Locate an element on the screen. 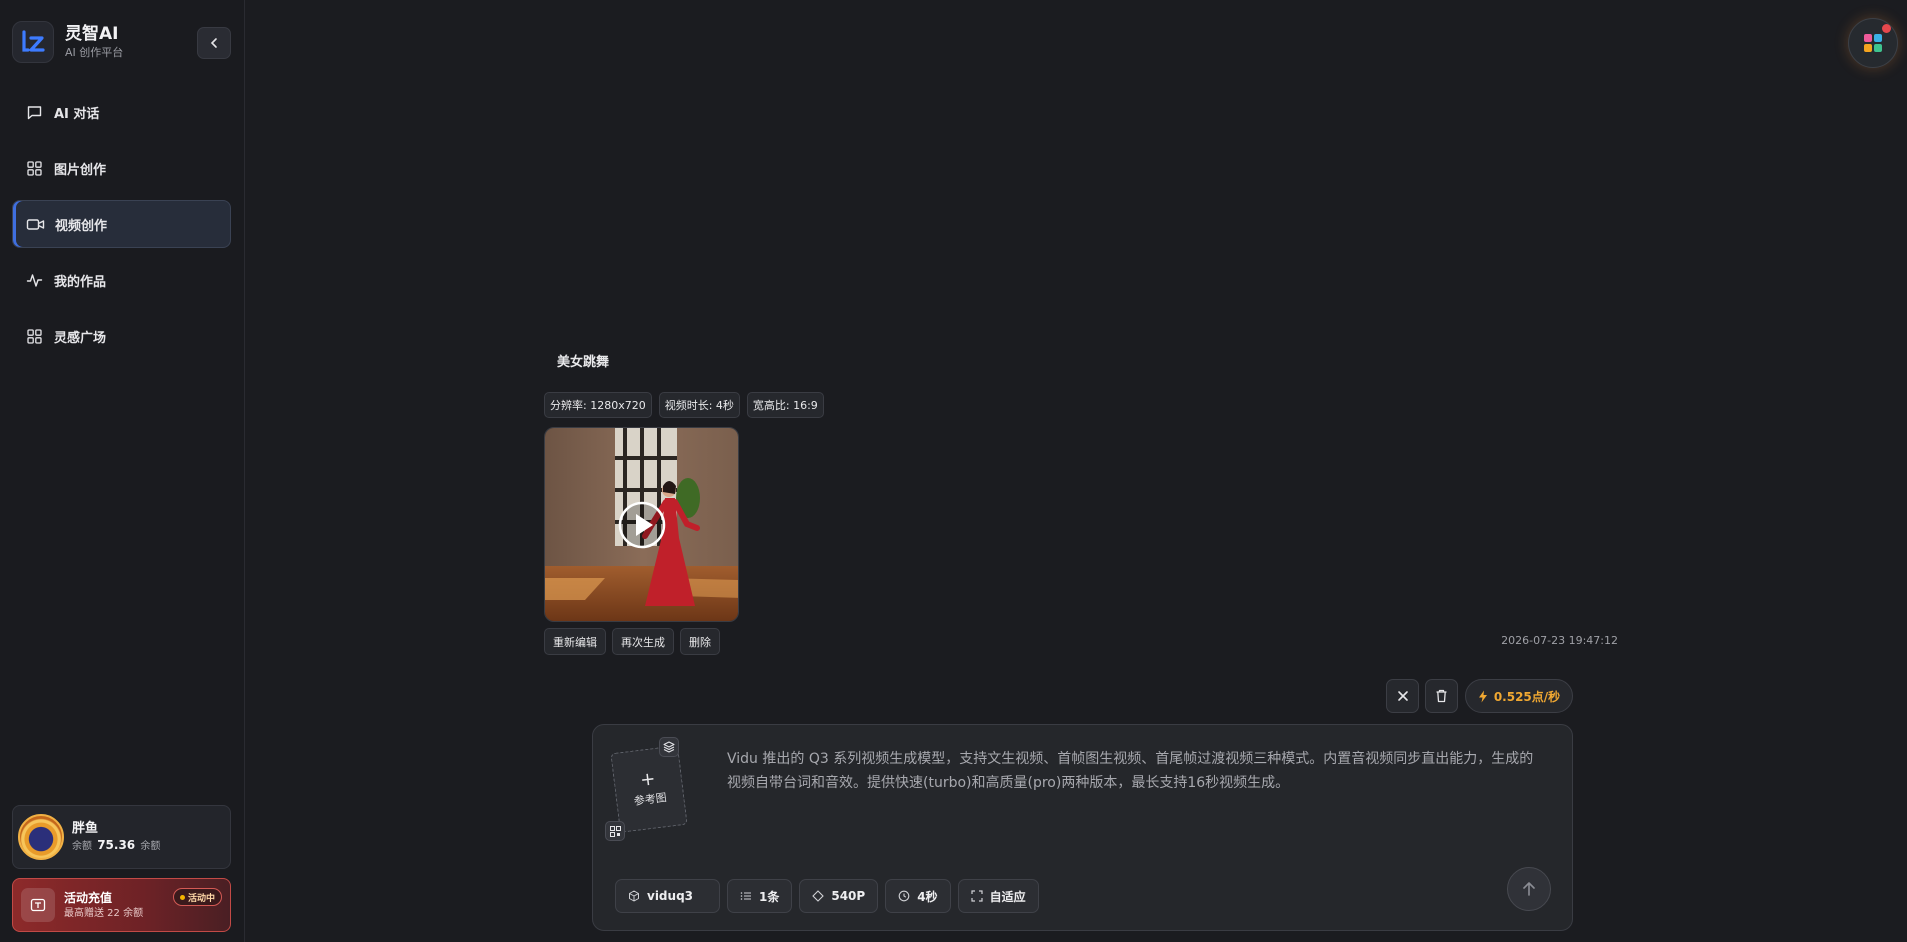 The height and width of the screenshot is (942, 1907). re-edit-button: 重新编辑 is located at coordinates (575, 641).